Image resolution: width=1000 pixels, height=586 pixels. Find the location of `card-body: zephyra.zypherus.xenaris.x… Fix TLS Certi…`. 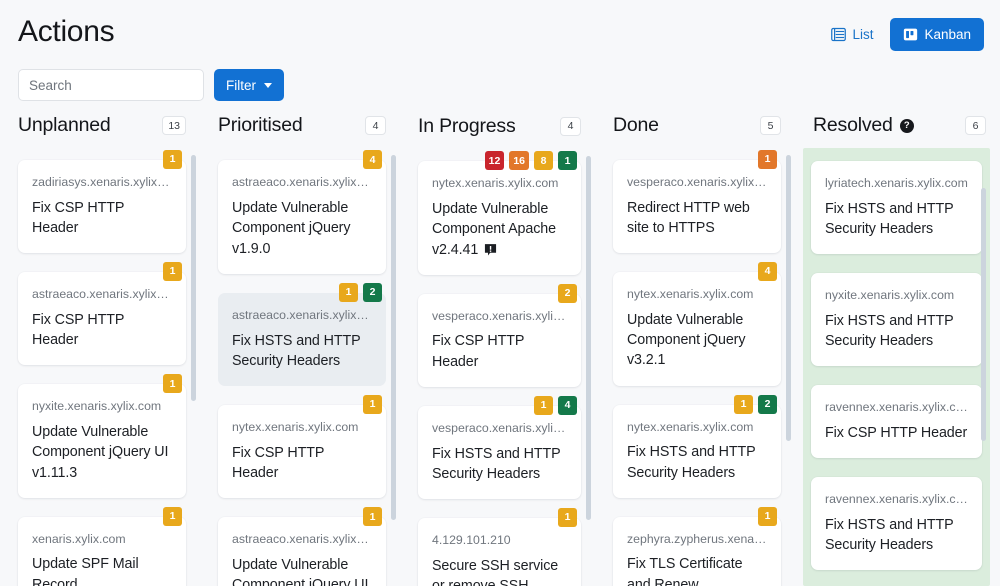

card-body: zephyra.zypherus.xenaris.x… Fix TLS Certi… is located at coordinates (697, 551).